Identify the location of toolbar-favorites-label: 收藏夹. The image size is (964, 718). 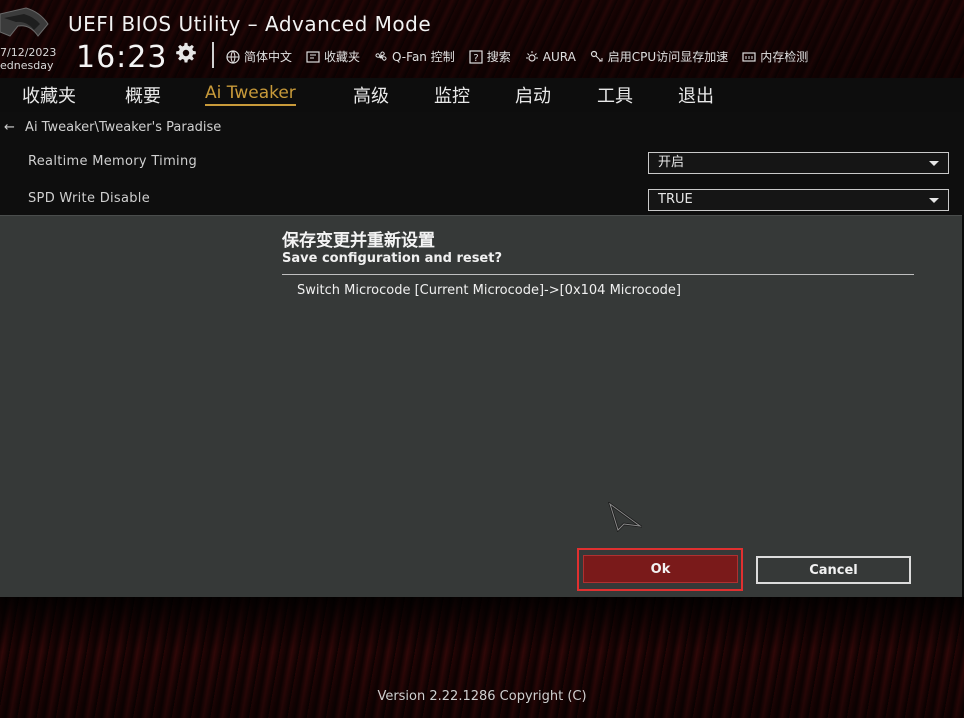
(342, 57).